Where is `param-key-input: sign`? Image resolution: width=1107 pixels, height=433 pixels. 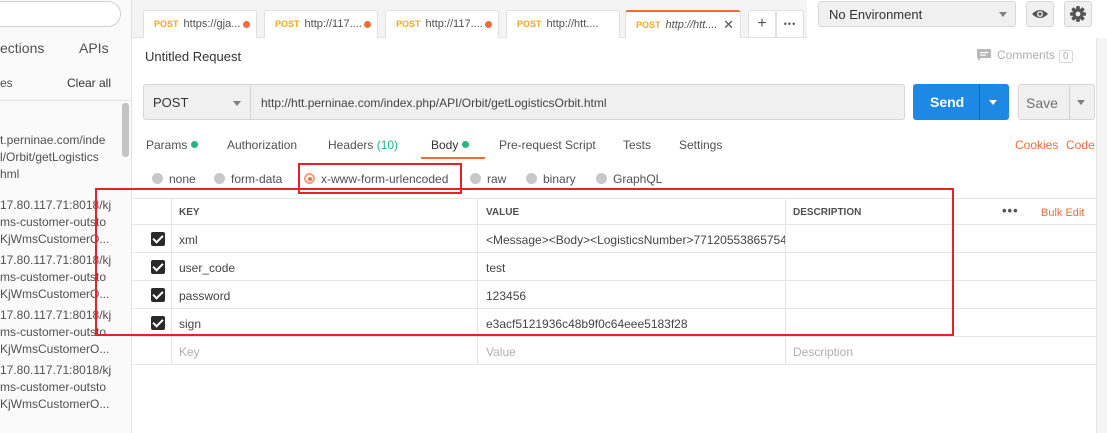
param-key-input: sign is located at coordinates (324, 322).